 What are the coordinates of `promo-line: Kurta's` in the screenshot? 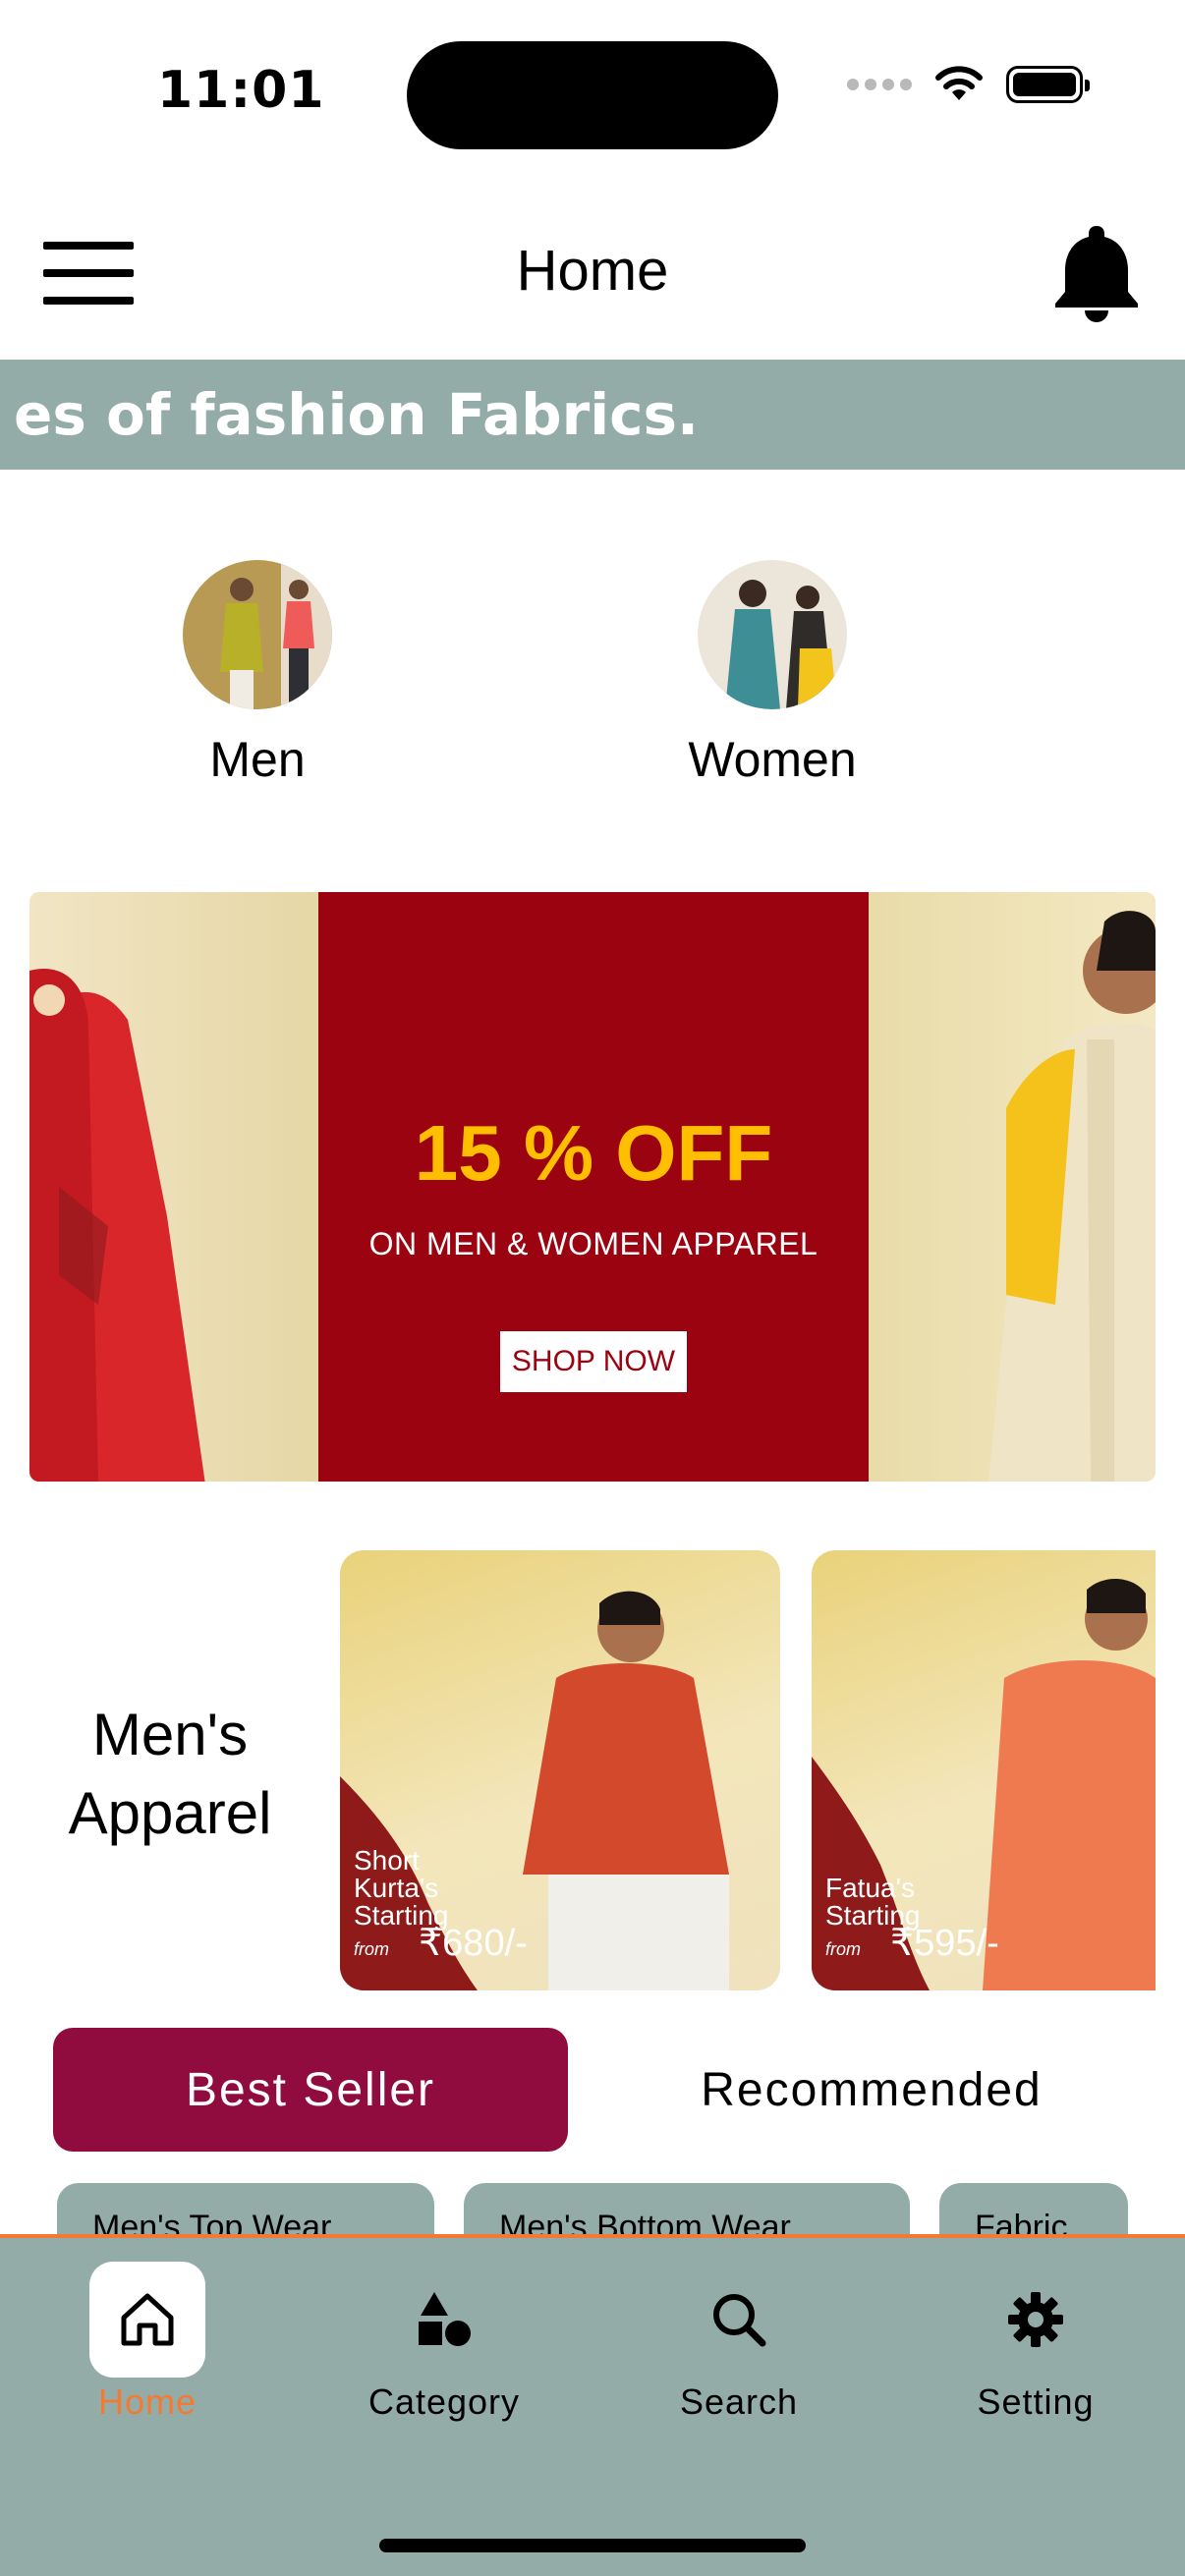 It's located at (397, 1888).